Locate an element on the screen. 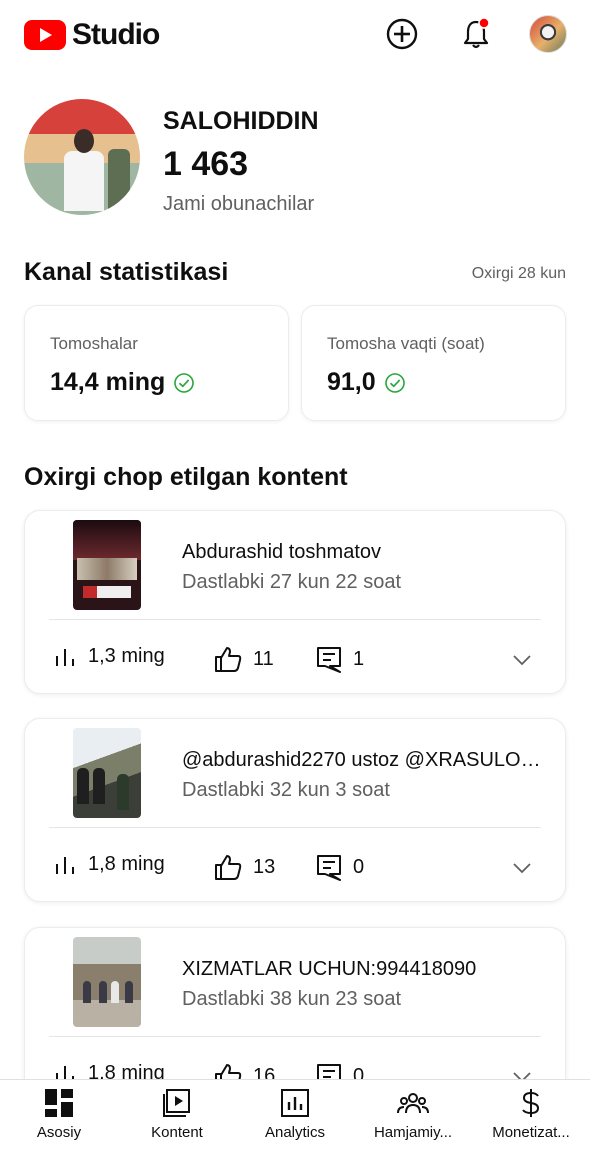 This screenshot has height=1158, width=590. comments-metric: 1 is located at coordinates (339, 659).